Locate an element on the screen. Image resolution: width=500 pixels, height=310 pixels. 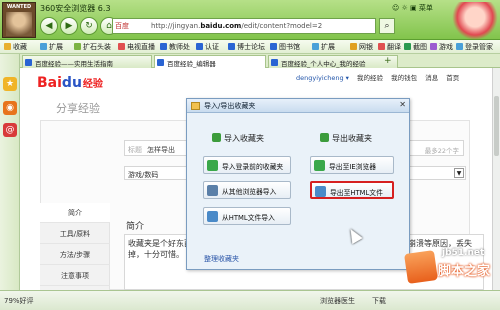
mascot-icon is located at coordinates (475, 21).